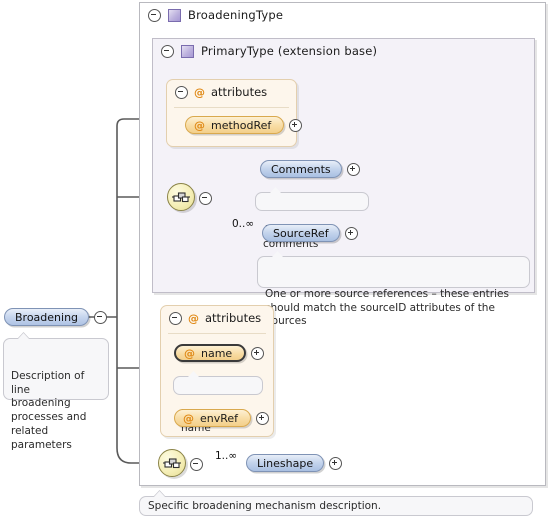 Image resolution: width=552 pixels, height=521 pixels. I want to click on attribute-pill-methodref: @ methodRef, so click(235, 125).